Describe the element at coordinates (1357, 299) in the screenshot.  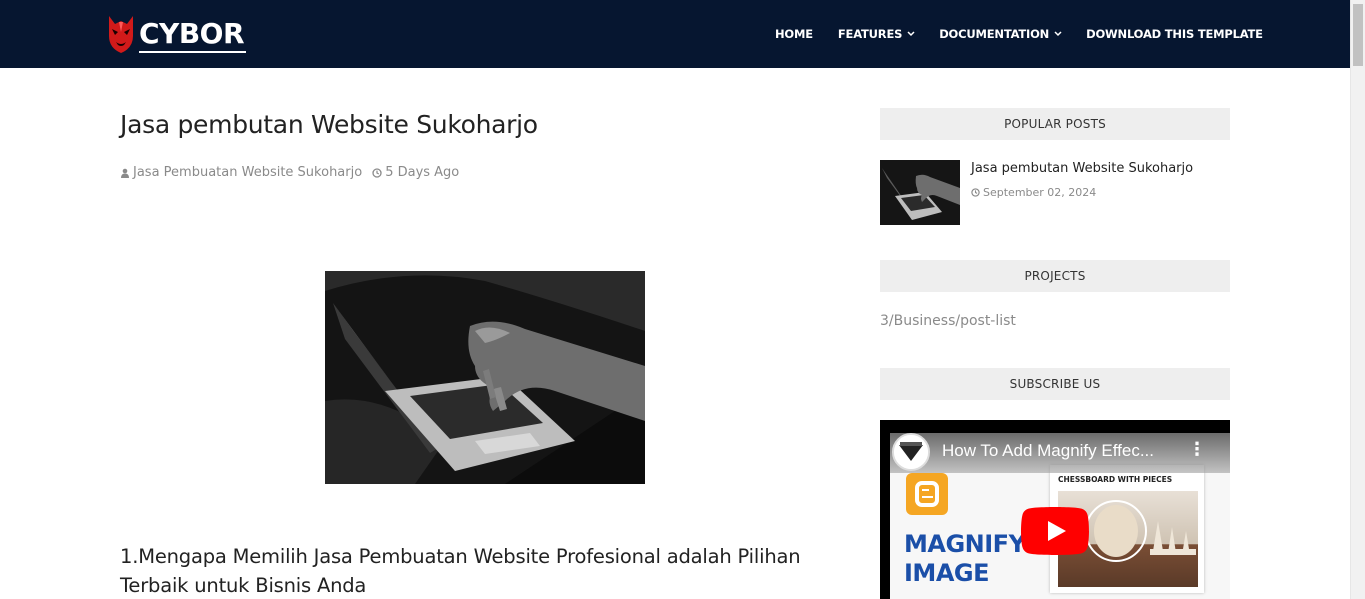
I see `page-scrollbar` at that location.